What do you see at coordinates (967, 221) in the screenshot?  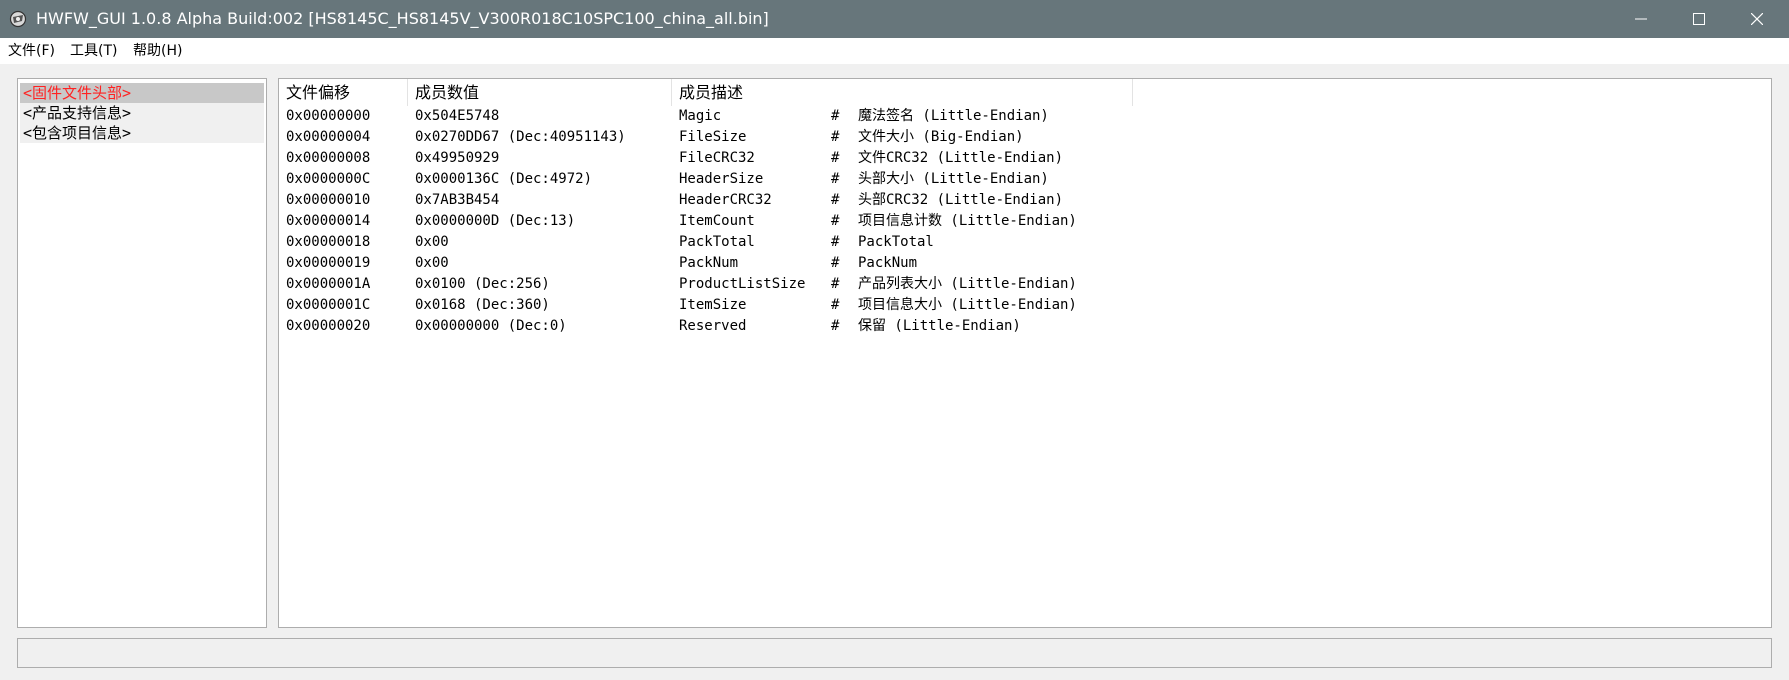 I see `cell-description: 项目信息计数 (Little-Endian)` at bounding box center [967, 221].